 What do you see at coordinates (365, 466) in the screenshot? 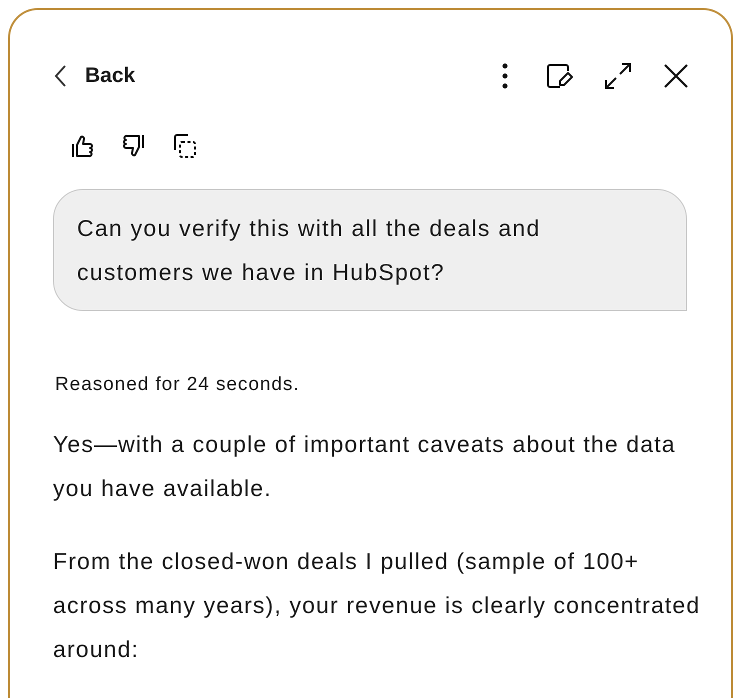
I see `response-paragraph: Yes—with a couple of important caveats about the data you have available.` at bounding box center [365, 466].